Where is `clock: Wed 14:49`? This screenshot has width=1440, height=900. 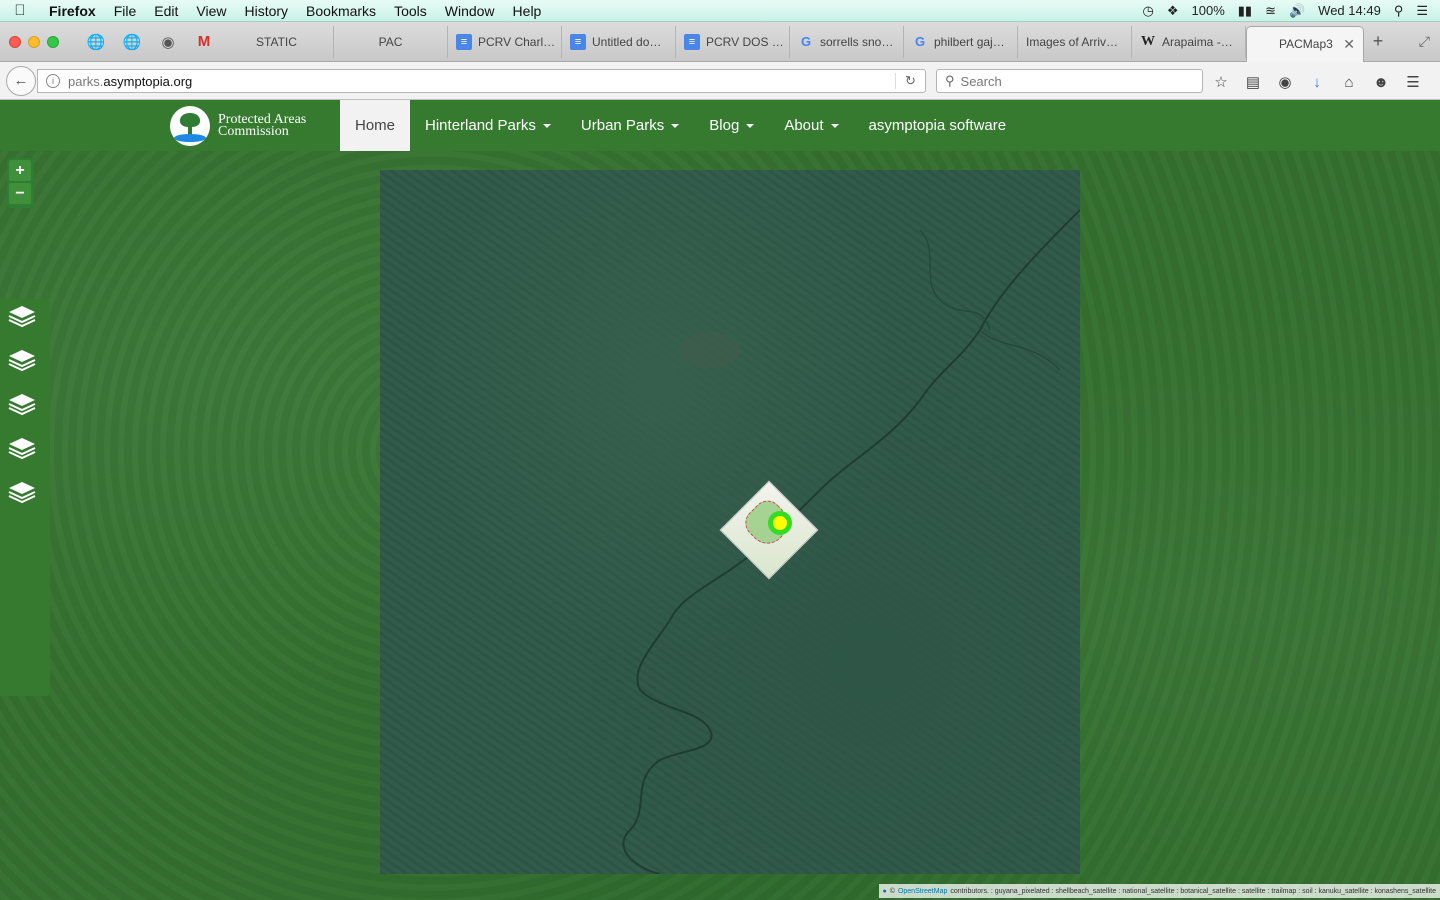 clock: Wed 14:49 is located at coordinates (1349, 10).